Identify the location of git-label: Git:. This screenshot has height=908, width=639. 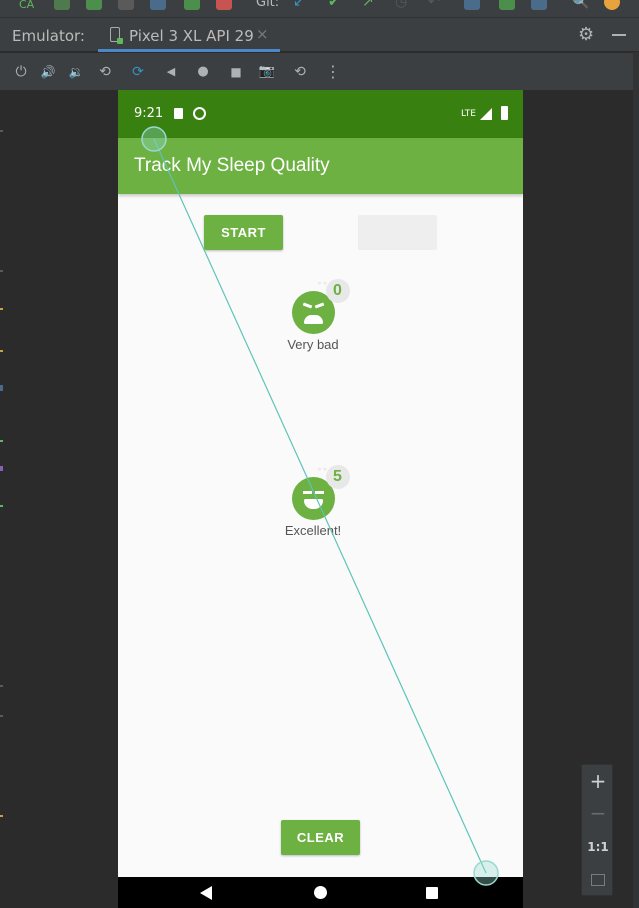
(268, 5).